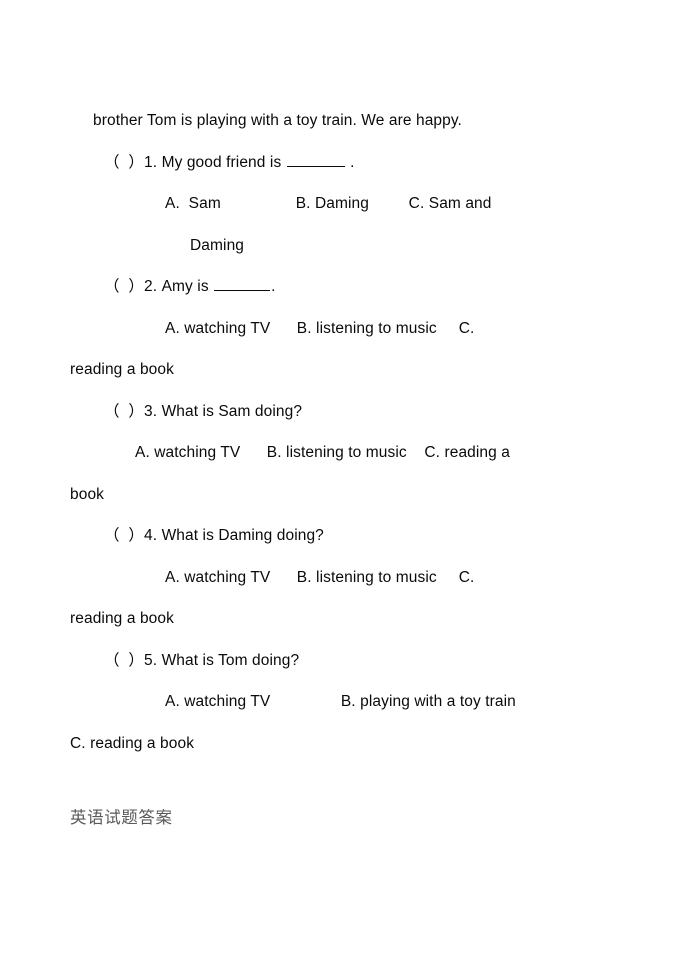 The image size is (688, 971). I want to click on question-2-blank, so click(242, 283).